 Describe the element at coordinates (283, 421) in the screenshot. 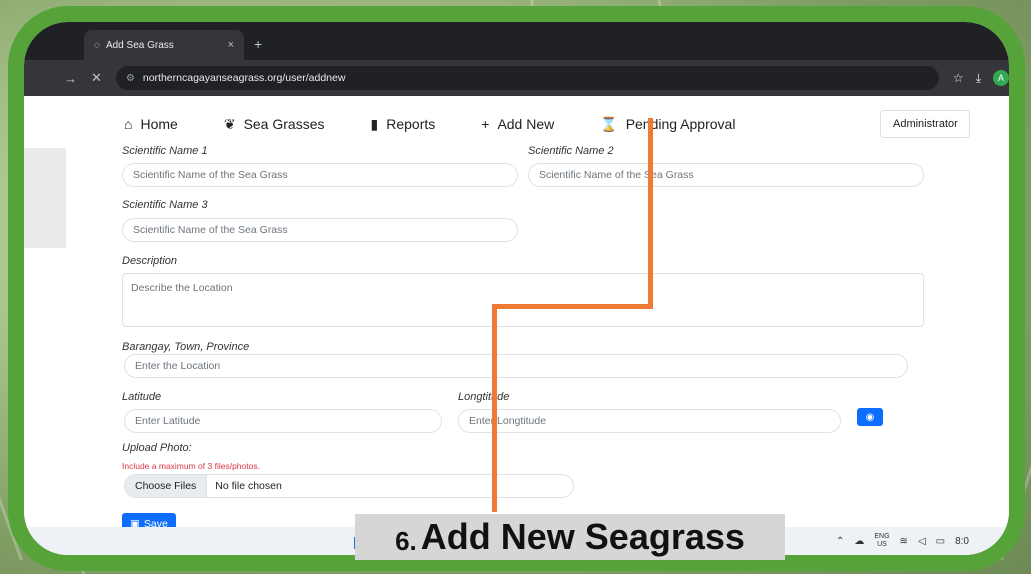

I see `latitude-input: Enter Latitude` at that location.